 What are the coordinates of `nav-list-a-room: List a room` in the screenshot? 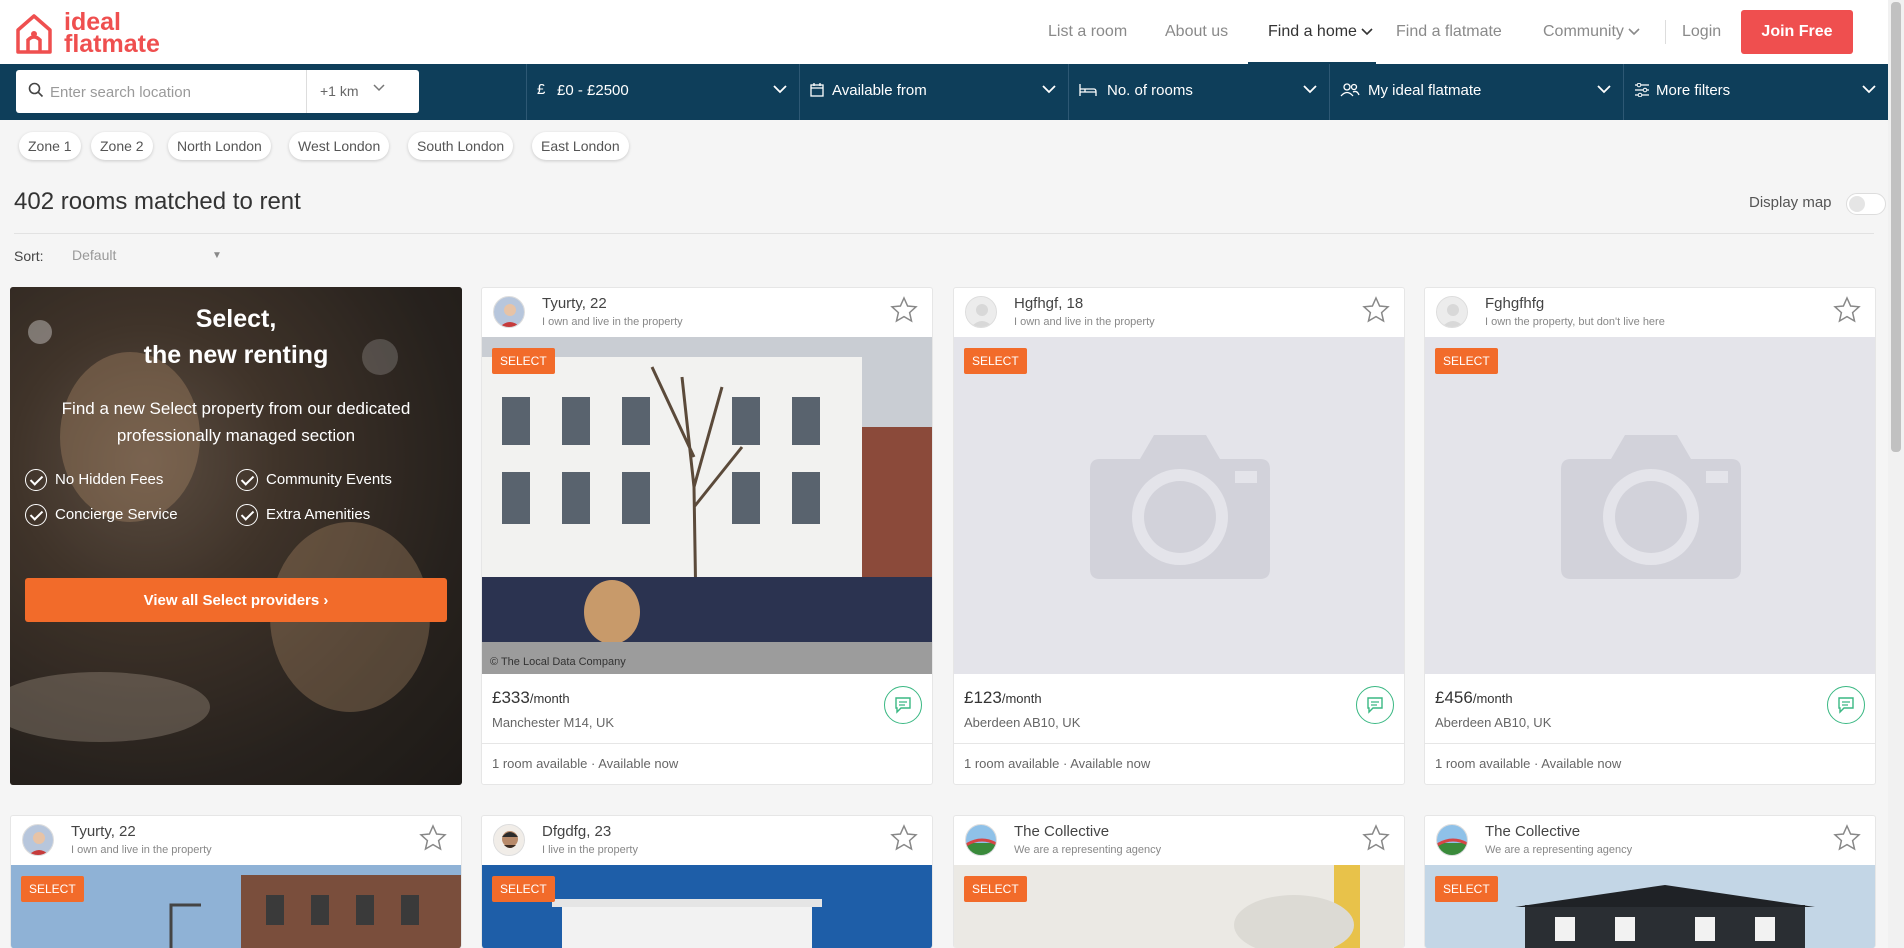 It's located at (1087, 32).